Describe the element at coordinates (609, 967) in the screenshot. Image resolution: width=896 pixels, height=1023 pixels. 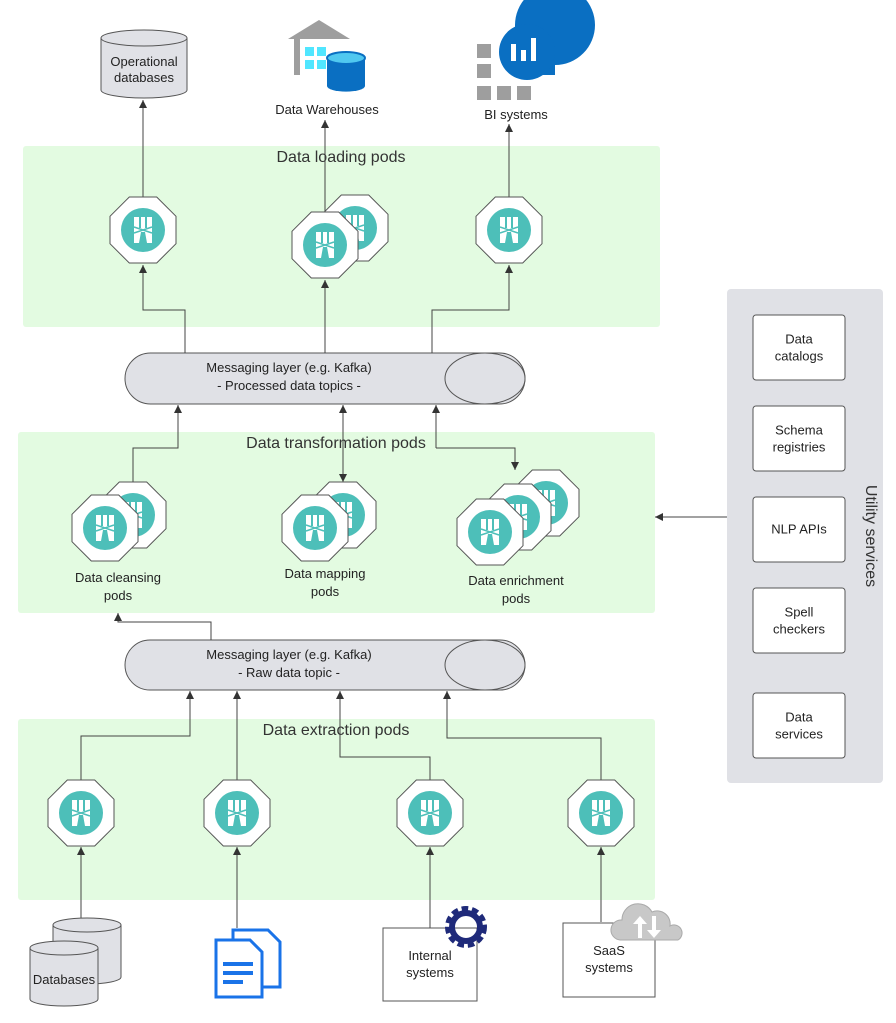
I see `saas-systems-line2: systems` at that location.